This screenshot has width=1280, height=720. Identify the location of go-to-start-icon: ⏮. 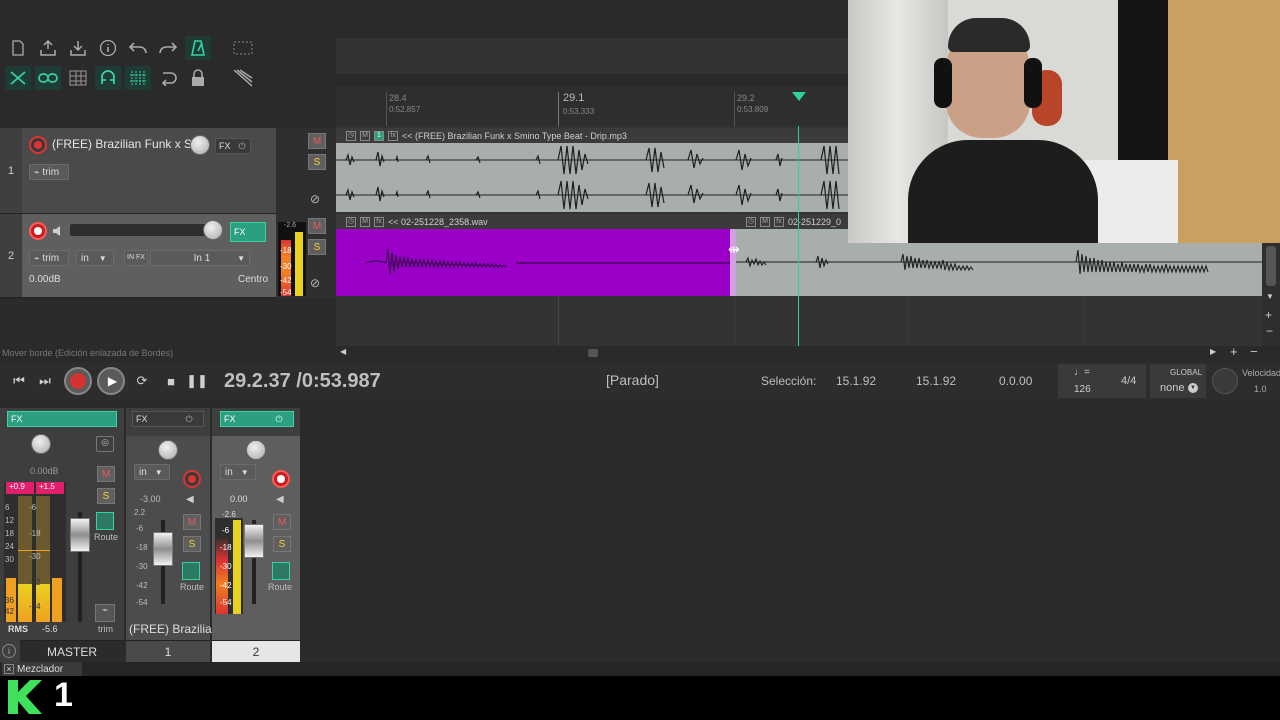
(19, 381).